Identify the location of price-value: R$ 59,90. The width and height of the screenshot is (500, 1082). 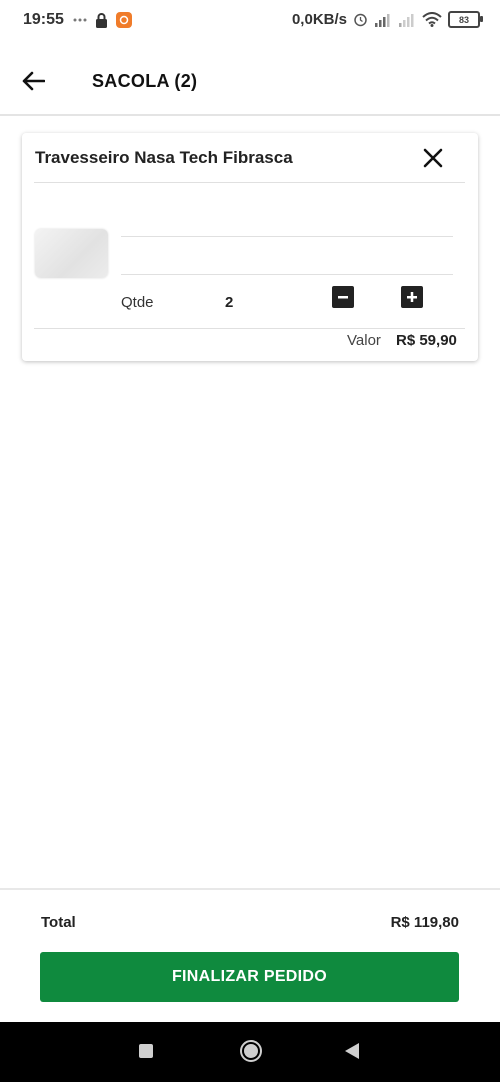
(426, 340).